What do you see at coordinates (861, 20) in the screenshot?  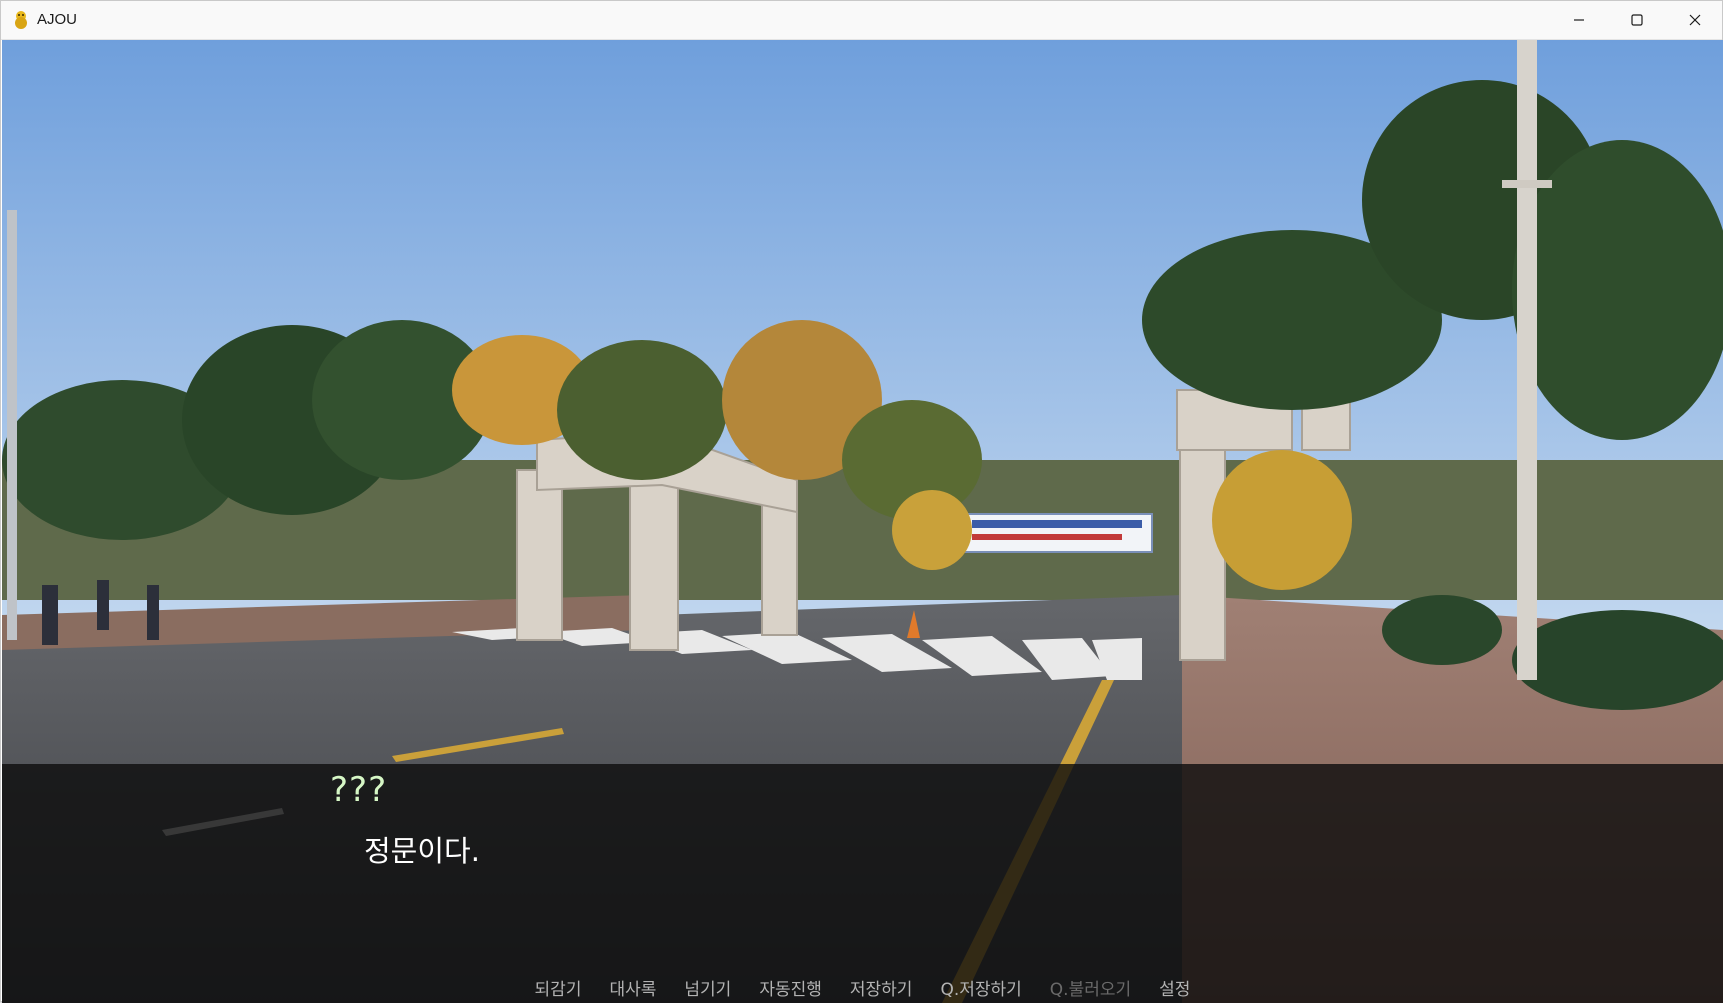 I see `title-bar: AJOU` at bounding box center [861, 20].